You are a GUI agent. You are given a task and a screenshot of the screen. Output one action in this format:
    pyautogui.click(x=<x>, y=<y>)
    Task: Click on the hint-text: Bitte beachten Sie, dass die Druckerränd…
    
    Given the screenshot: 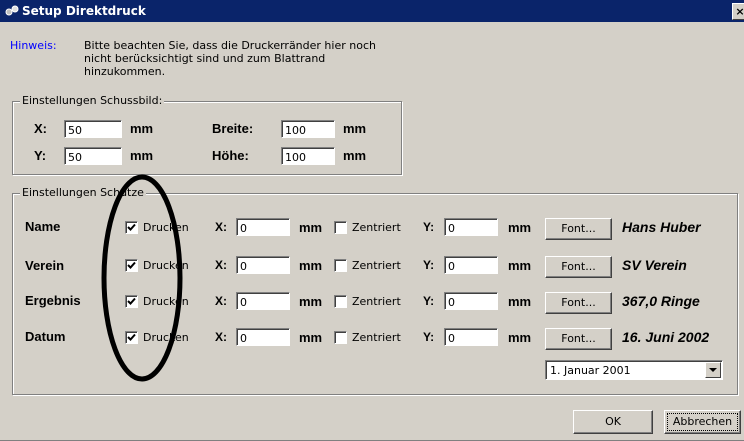 What is the action you would take?
    pyautogui.click(x=230, y=58)
    